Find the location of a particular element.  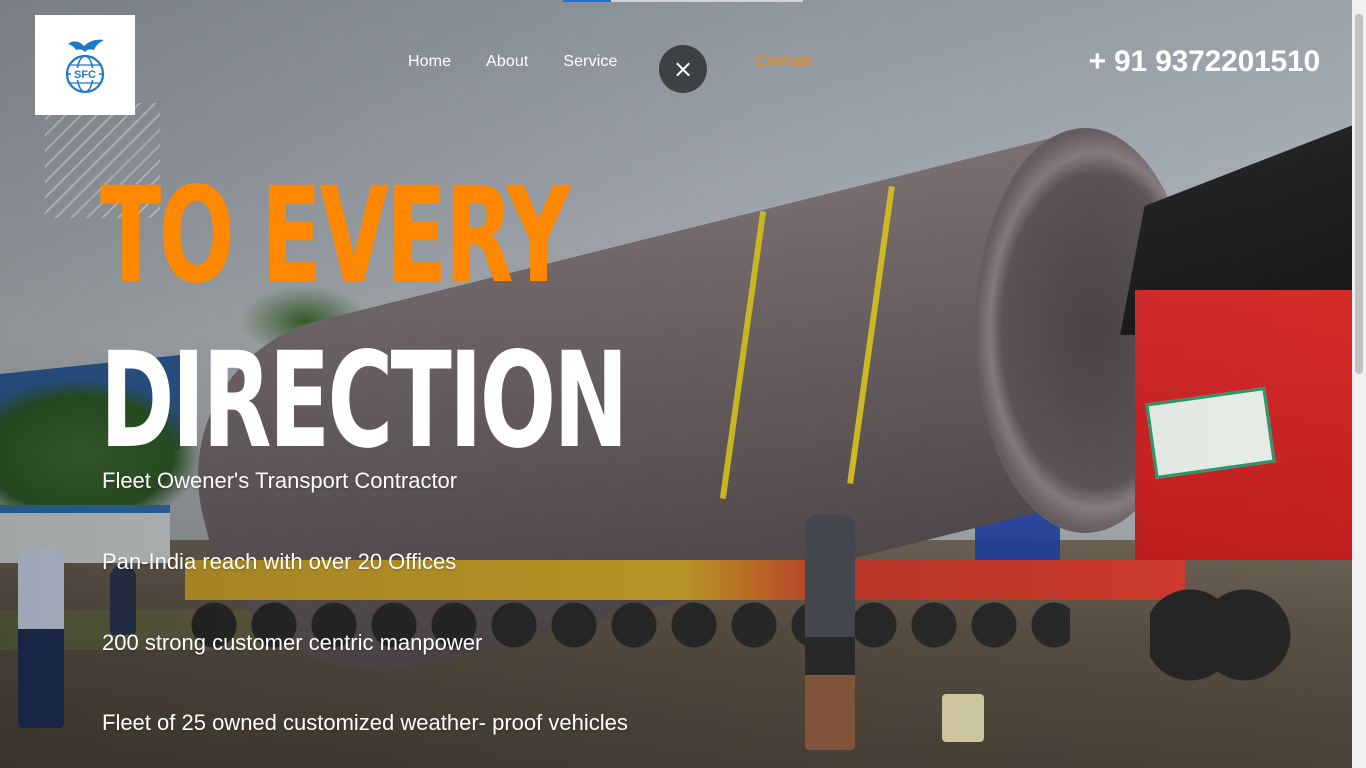

page-scrollbar is located at coordinates (1359, 384).